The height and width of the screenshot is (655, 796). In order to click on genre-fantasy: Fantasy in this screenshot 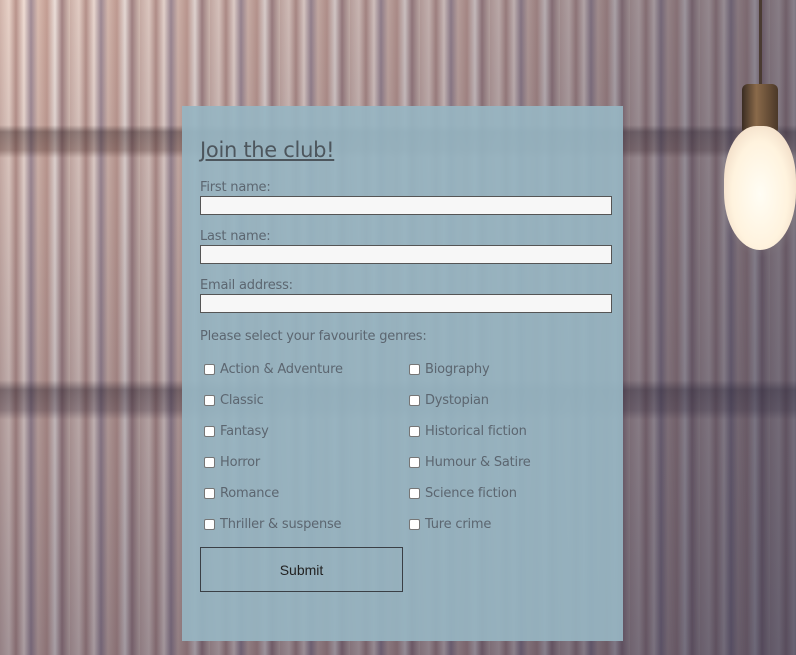, I will do `click(306, 431)`.